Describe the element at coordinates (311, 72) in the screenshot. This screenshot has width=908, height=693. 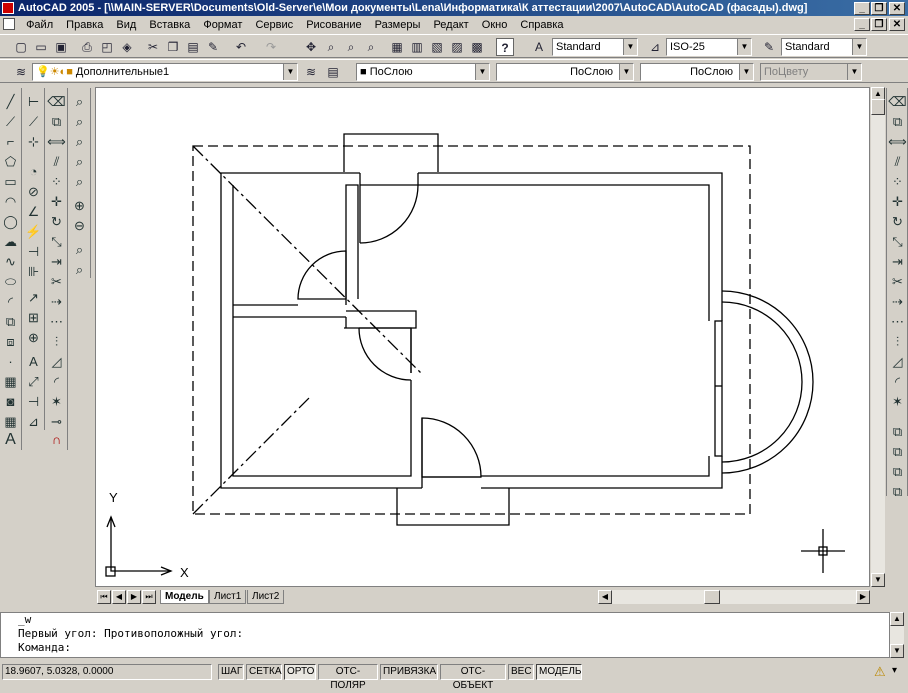
I see `make-current-layer-icon: ≋` at that location.